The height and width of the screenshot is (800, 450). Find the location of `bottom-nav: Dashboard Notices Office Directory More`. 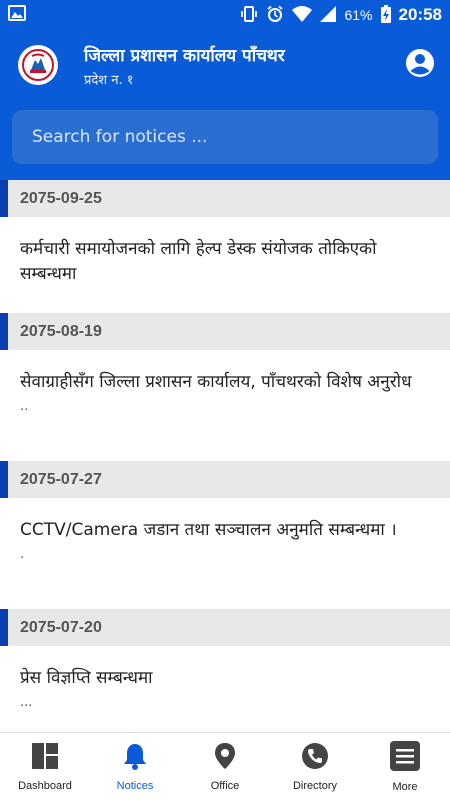

bottom-nav: Dashboard Notices Office Directory More is located at coordinates (225, 766).